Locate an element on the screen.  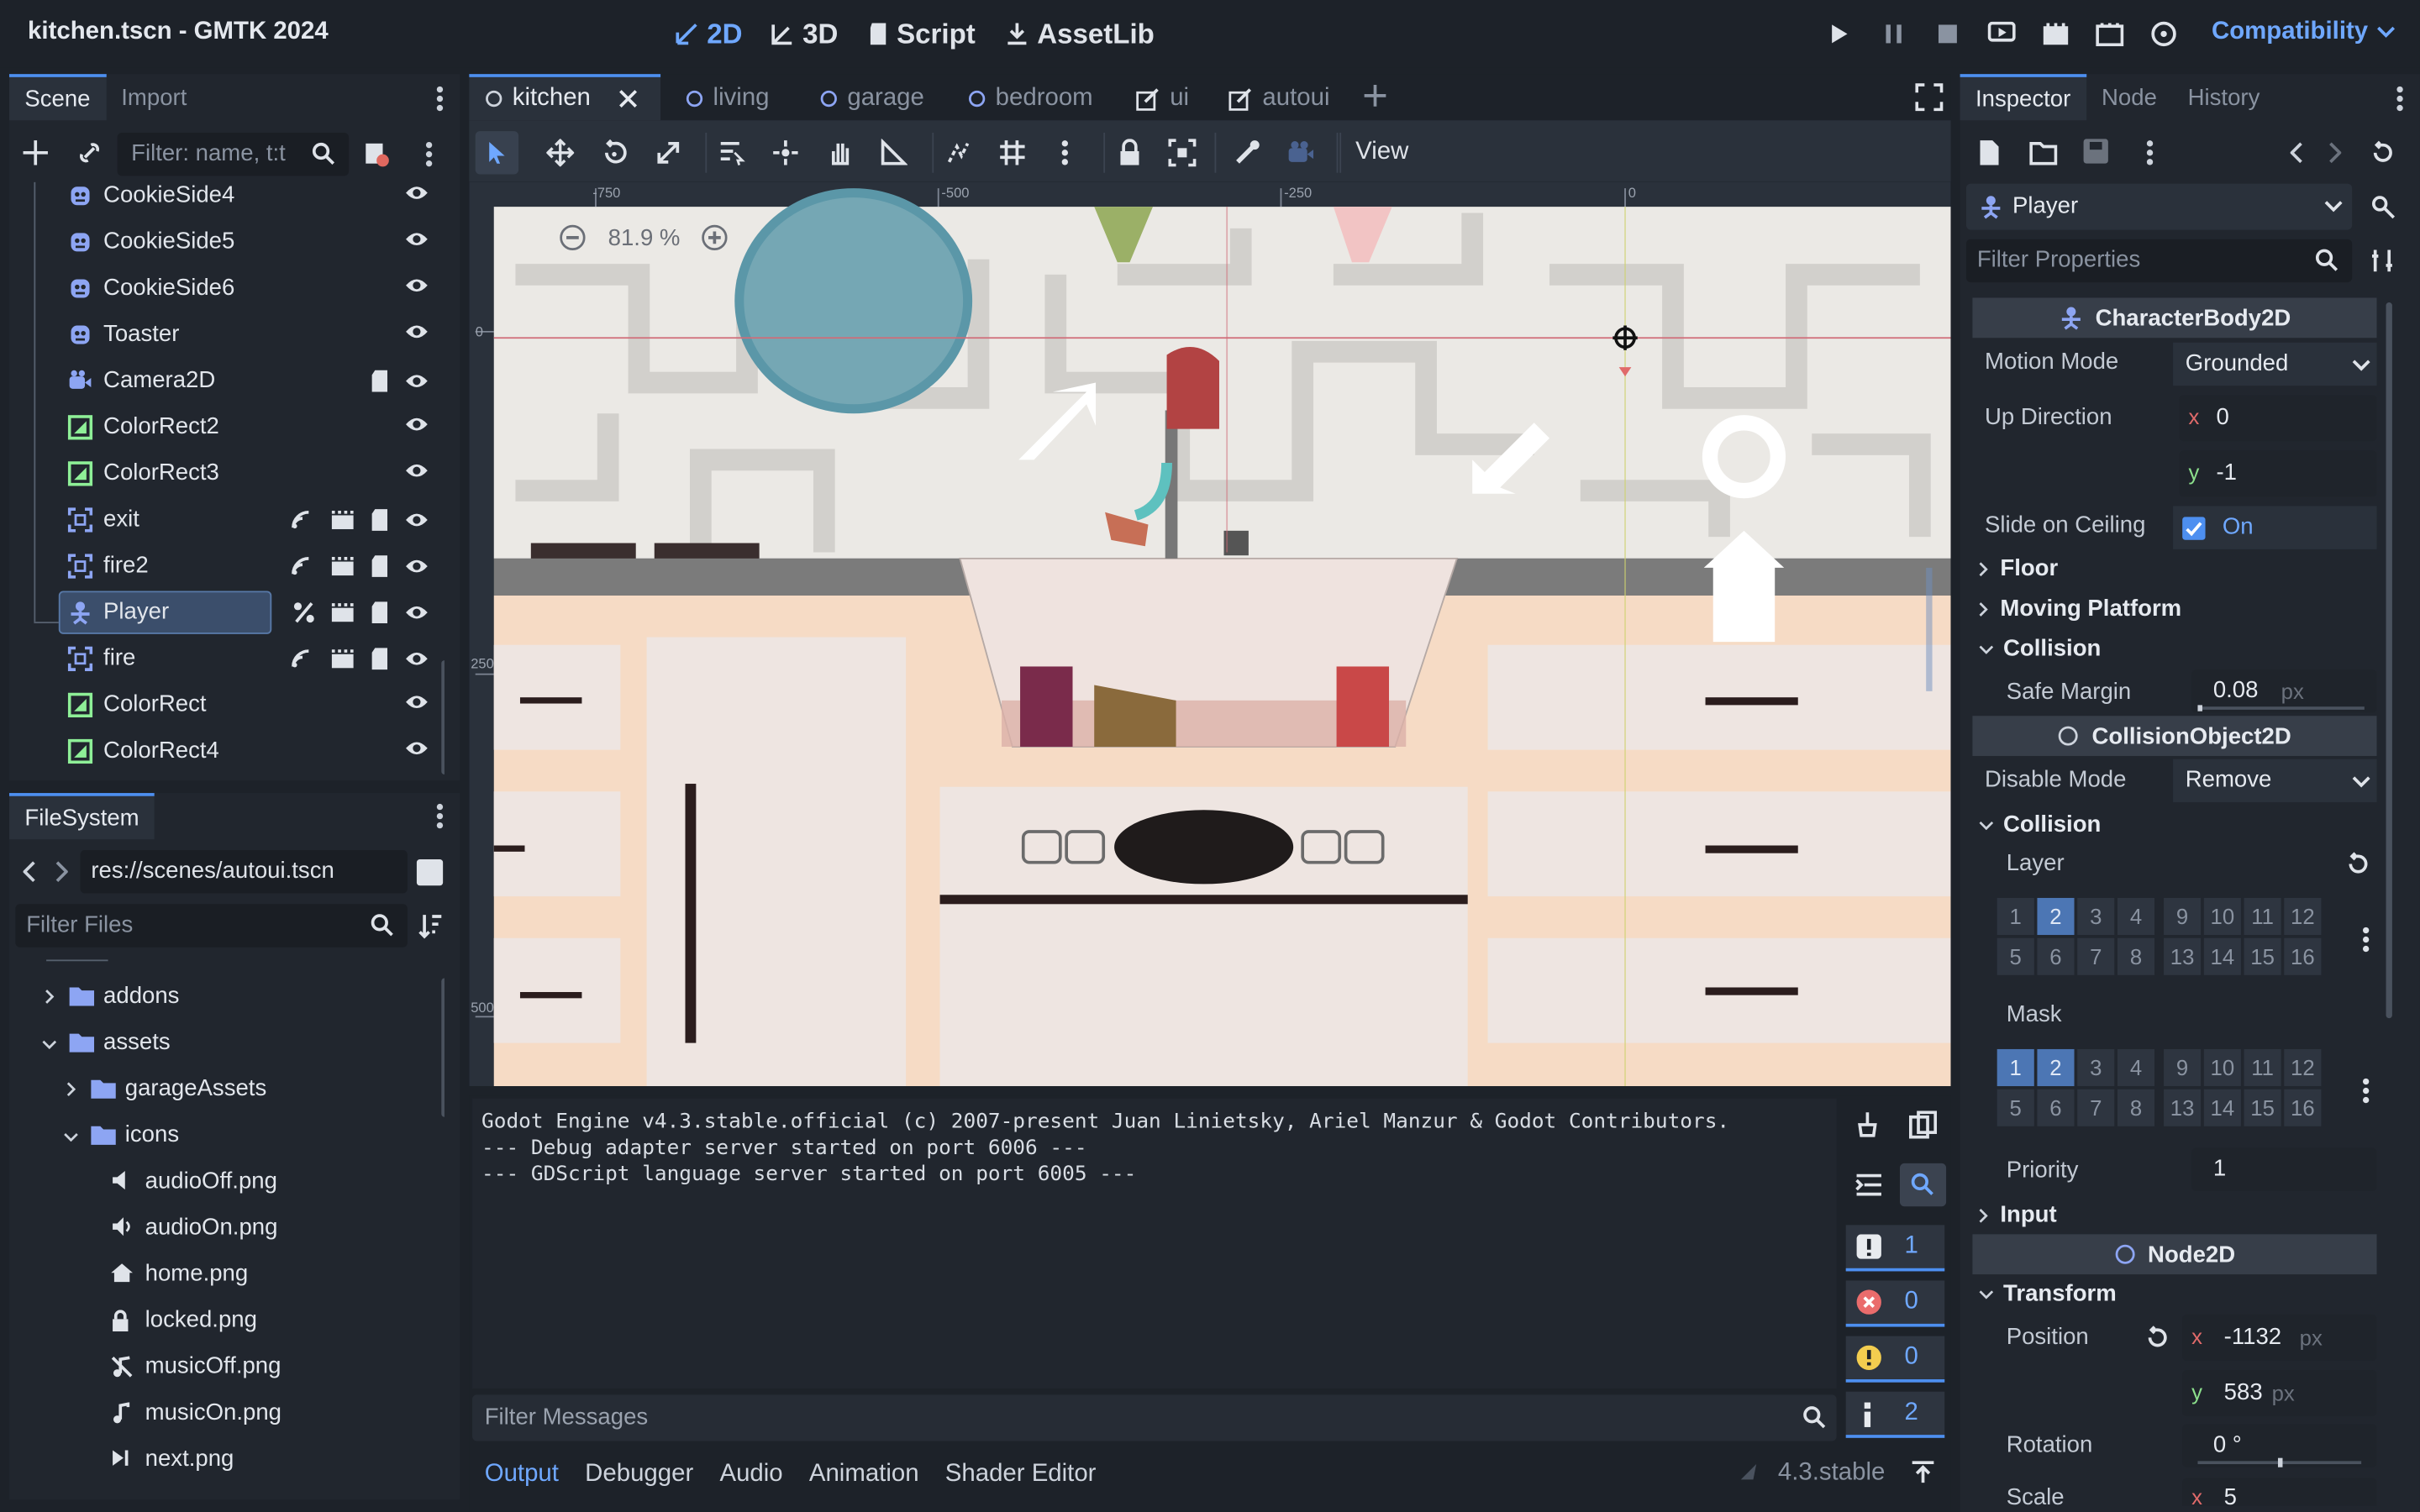
rotate-icon is located at coordinates (614, 152).